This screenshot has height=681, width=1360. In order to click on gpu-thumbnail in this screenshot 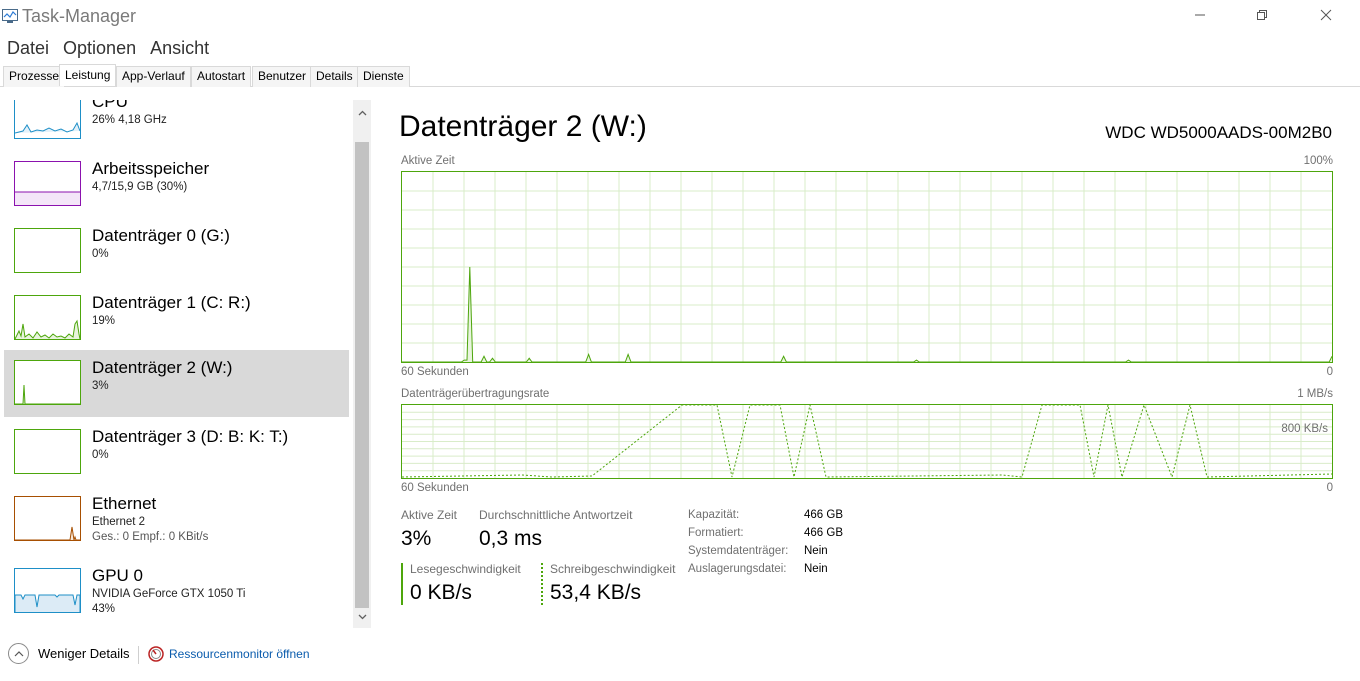, I will do `click(47, 590)`.